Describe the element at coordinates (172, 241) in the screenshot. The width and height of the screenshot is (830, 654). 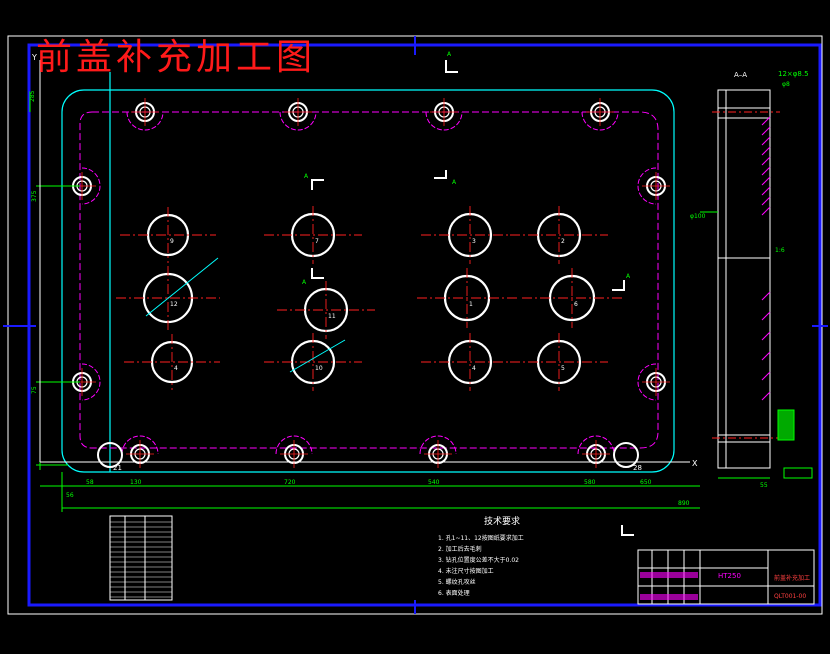
I see `hole-number: 9` at that location.